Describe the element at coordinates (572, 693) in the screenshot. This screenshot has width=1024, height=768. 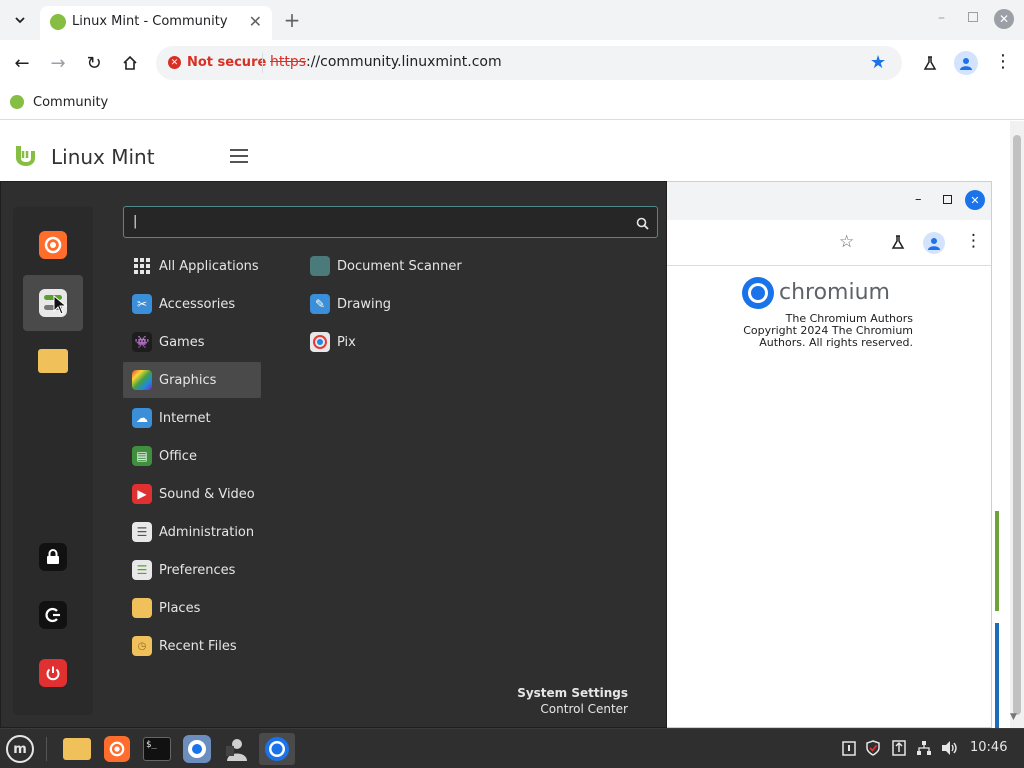
I see `footer-title: System Settings` at that location.